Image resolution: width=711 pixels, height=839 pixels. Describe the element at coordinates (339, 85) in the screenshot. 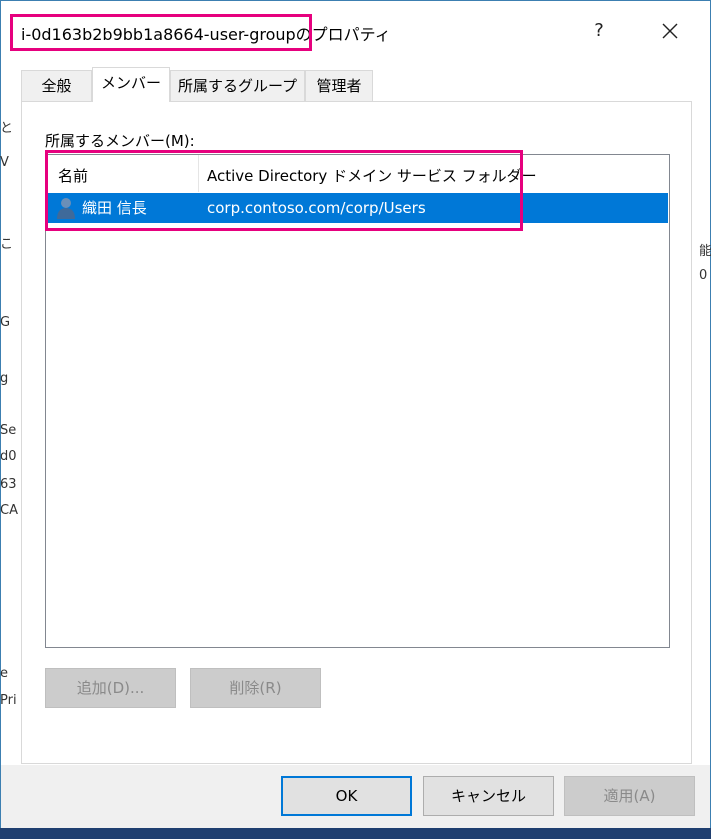

I see `tab-managed-by: 管理者` at that location.